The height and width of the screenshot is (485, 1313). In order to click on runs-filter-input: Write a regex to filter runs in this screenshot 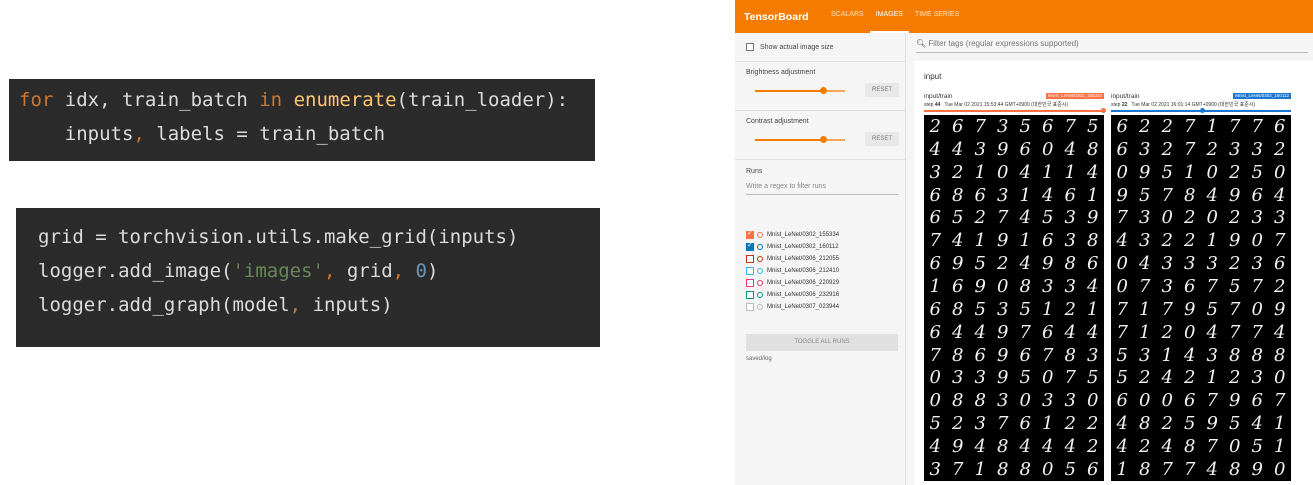, I will do `click(822, 189)`.